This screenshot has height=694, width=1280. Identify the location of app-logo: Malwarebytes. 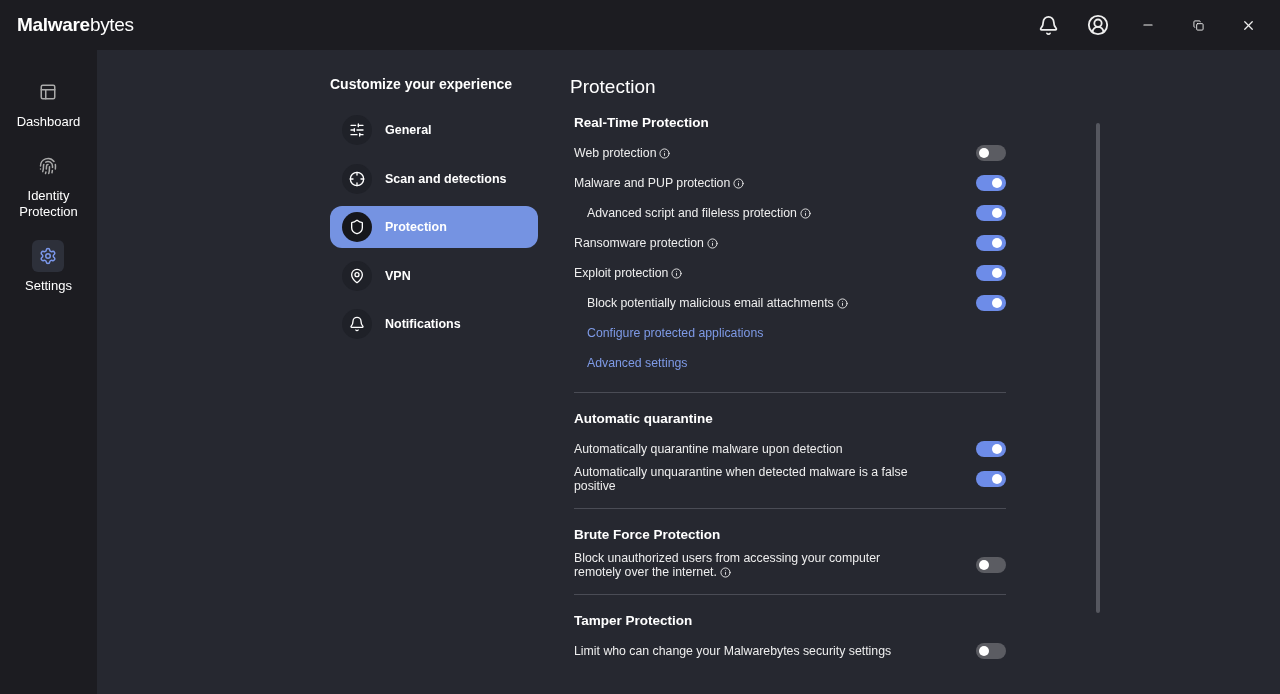
(75, 25).